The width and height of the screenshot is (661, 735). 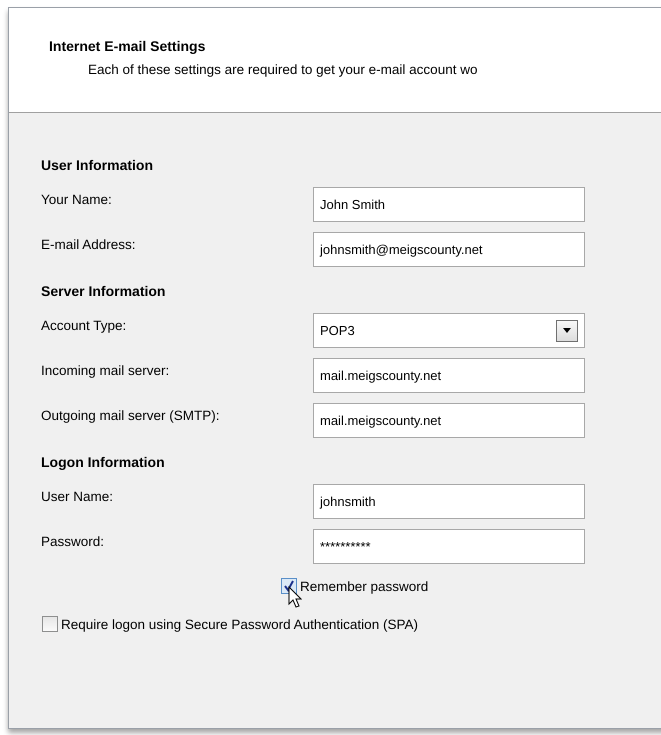 What do you see at coordinates (449, 546) in the screenshot?
I see `input-field: **********` at bounding box center [449, 546].